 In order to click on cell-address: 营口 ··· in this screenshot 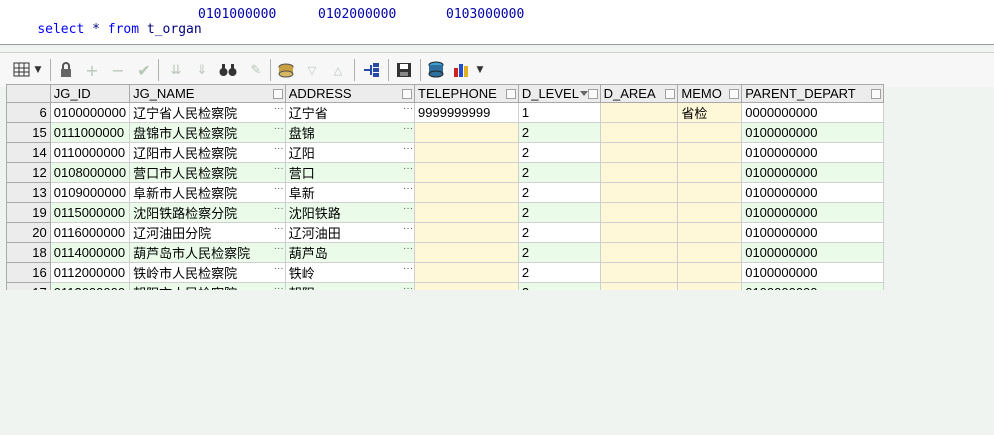, I will do `click(350, 172)`.